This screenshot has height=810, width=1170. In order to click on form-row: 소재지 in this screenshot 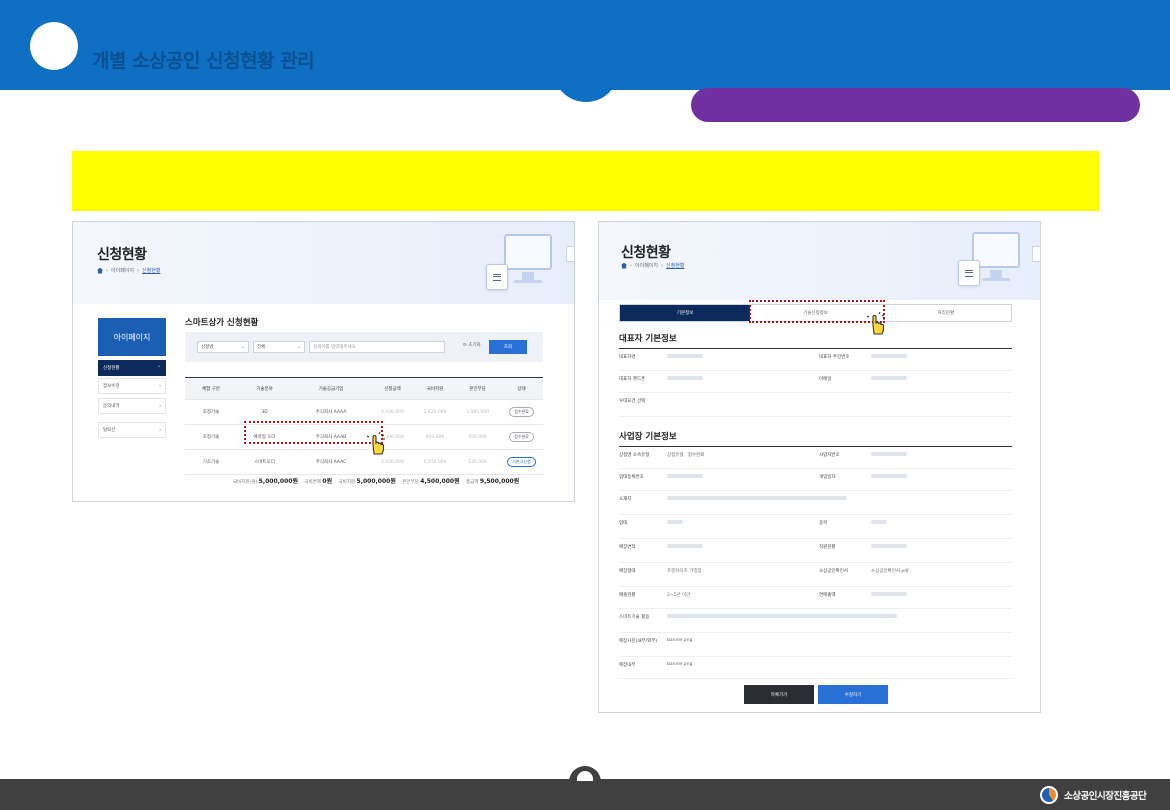, I will do `click(815, 503)`.